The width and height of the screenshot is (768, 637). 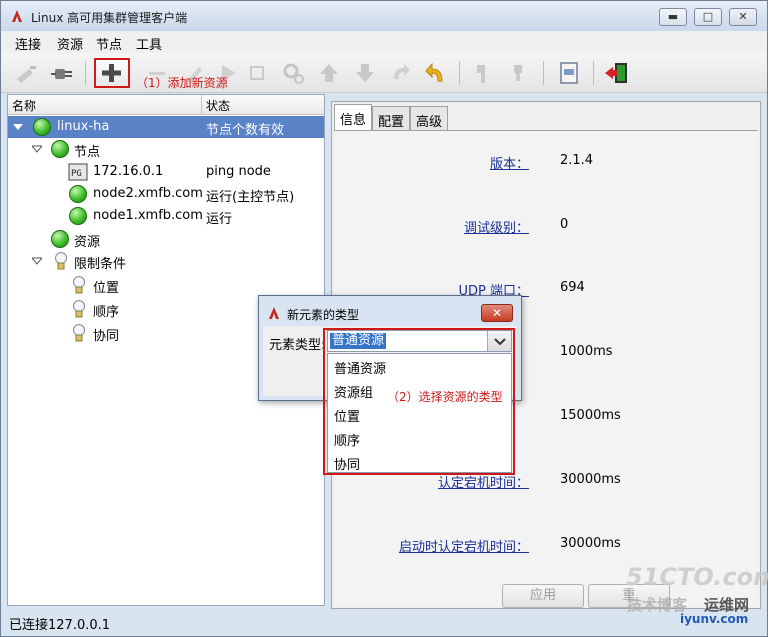 What do you see at coordinates (590, 543) in the screenshot?
I see `info-value-initdead: 30000ms` at bounding box center [590, 543].